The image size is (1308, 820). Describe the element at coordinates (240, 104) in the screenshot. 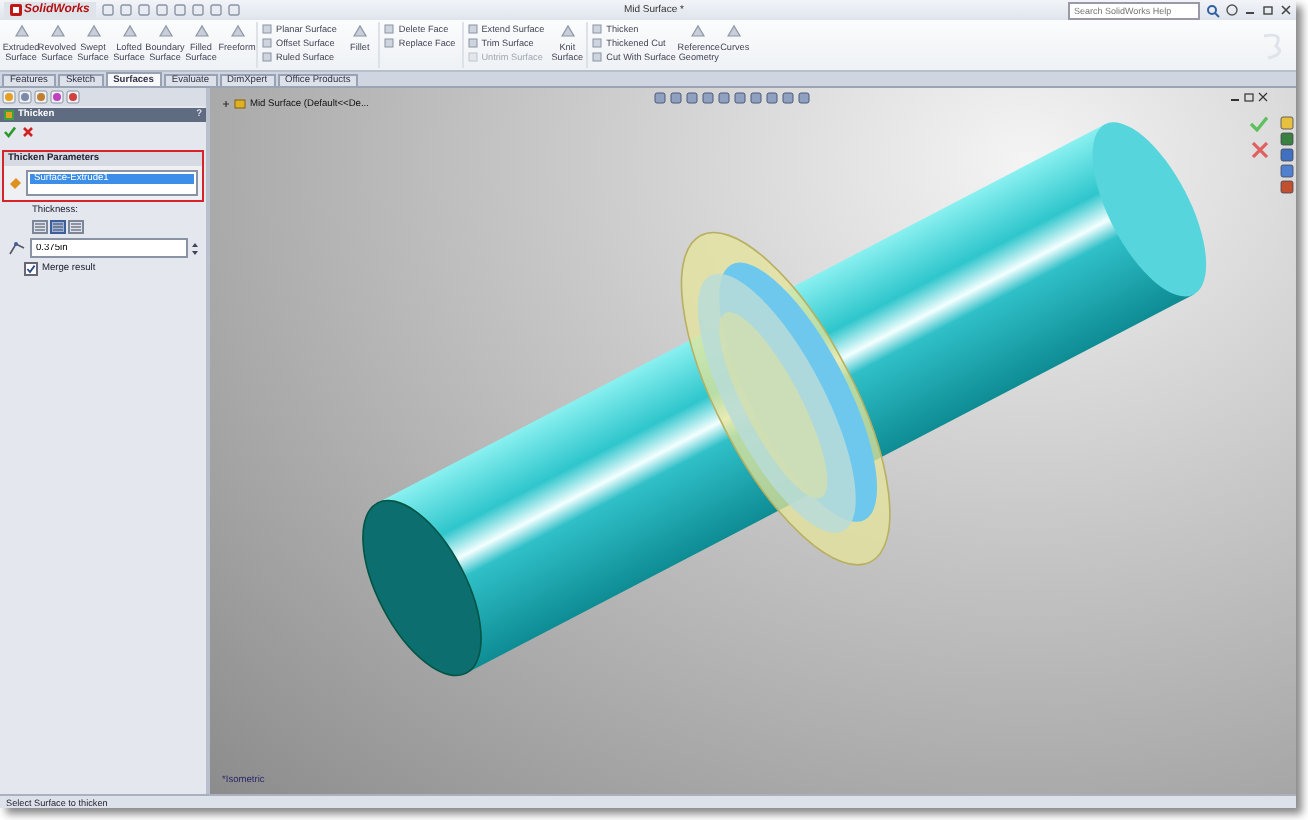

I see `part-icon` at that location.